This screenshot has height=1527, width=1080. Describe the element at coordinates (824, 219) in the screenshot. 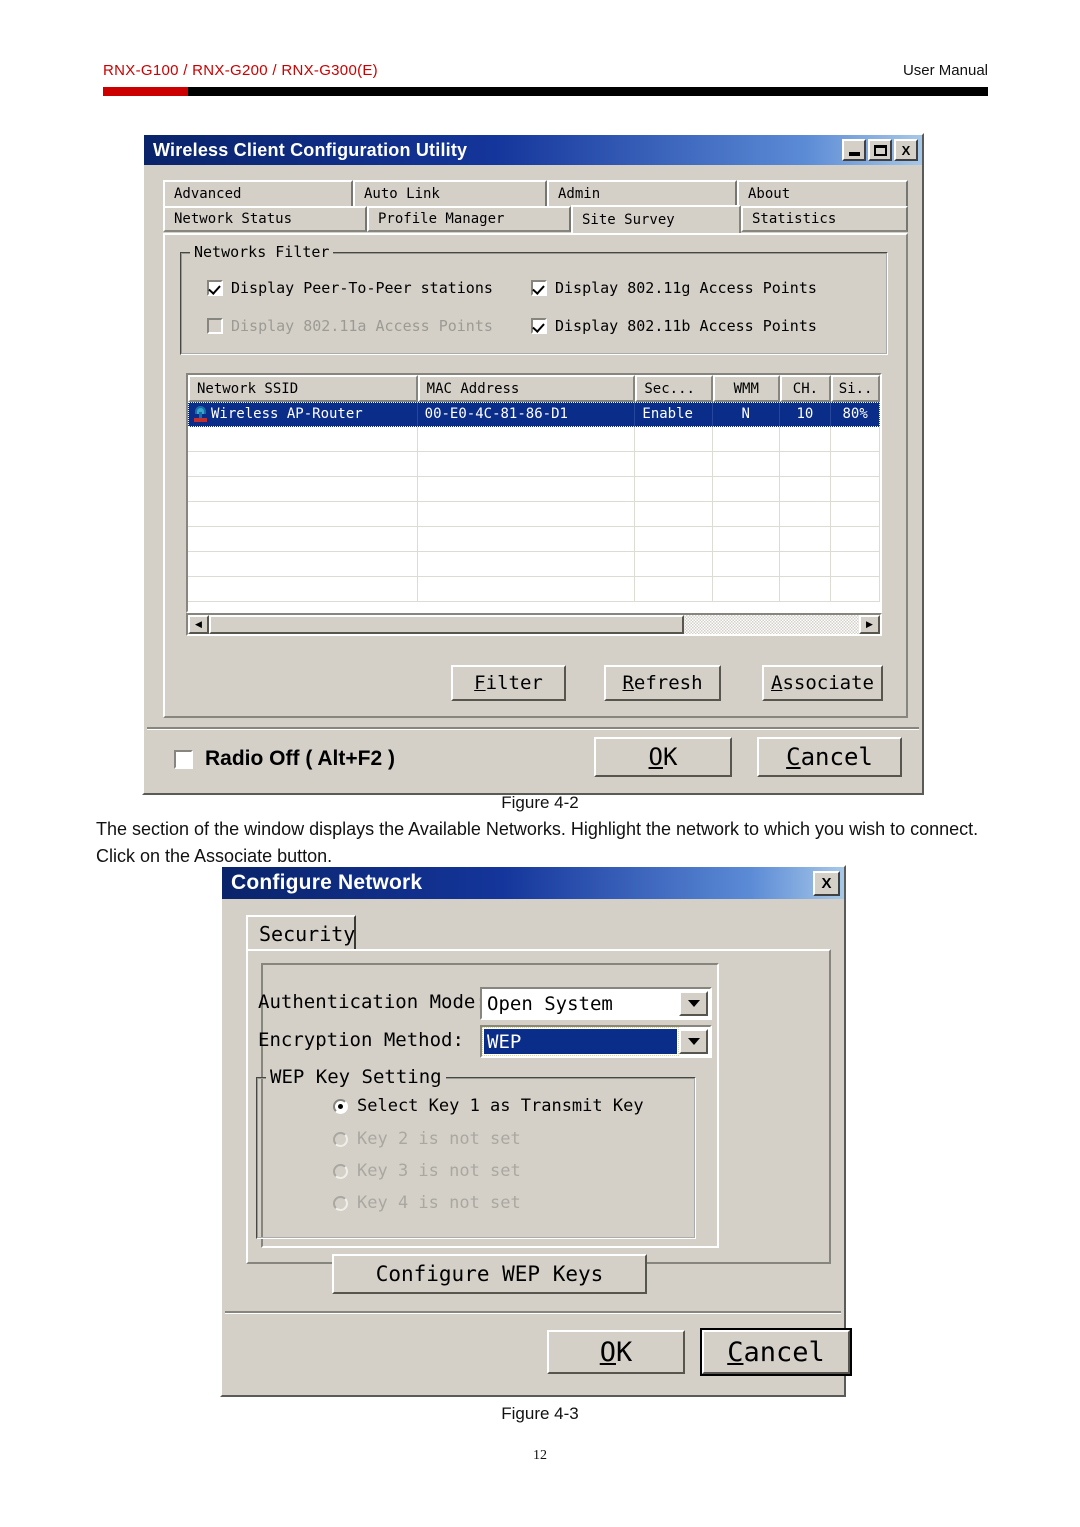

I see `tab-statistics: Statistics` at that location.